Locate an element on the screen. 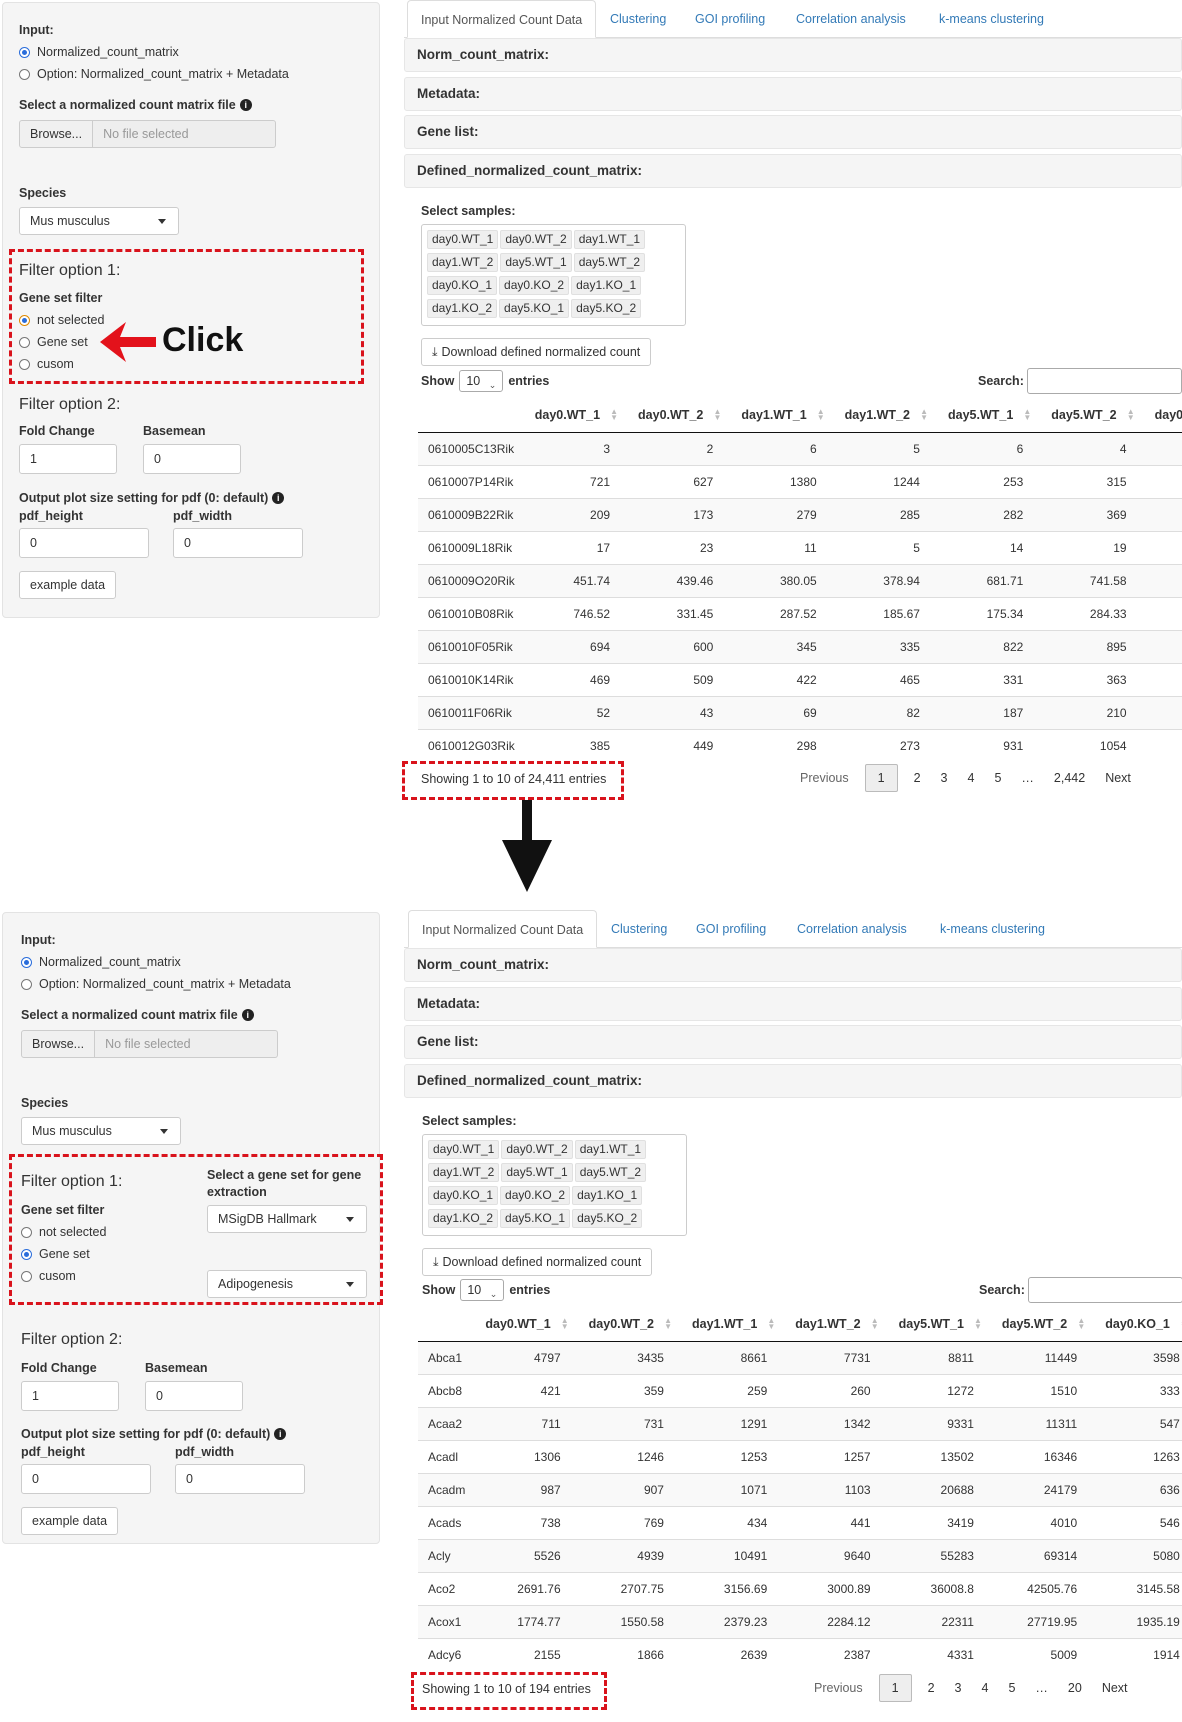 This screenshot has width=1182, height=1722. tab-k-means-clustering: k-means clustering is located at coordinates (991, 19).